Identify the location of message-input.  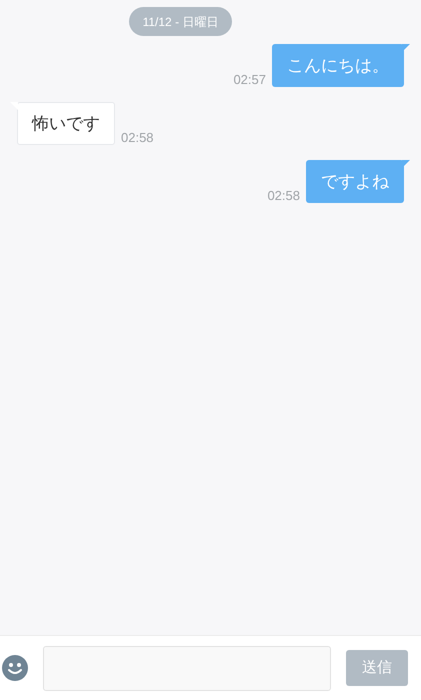
(187, 668).